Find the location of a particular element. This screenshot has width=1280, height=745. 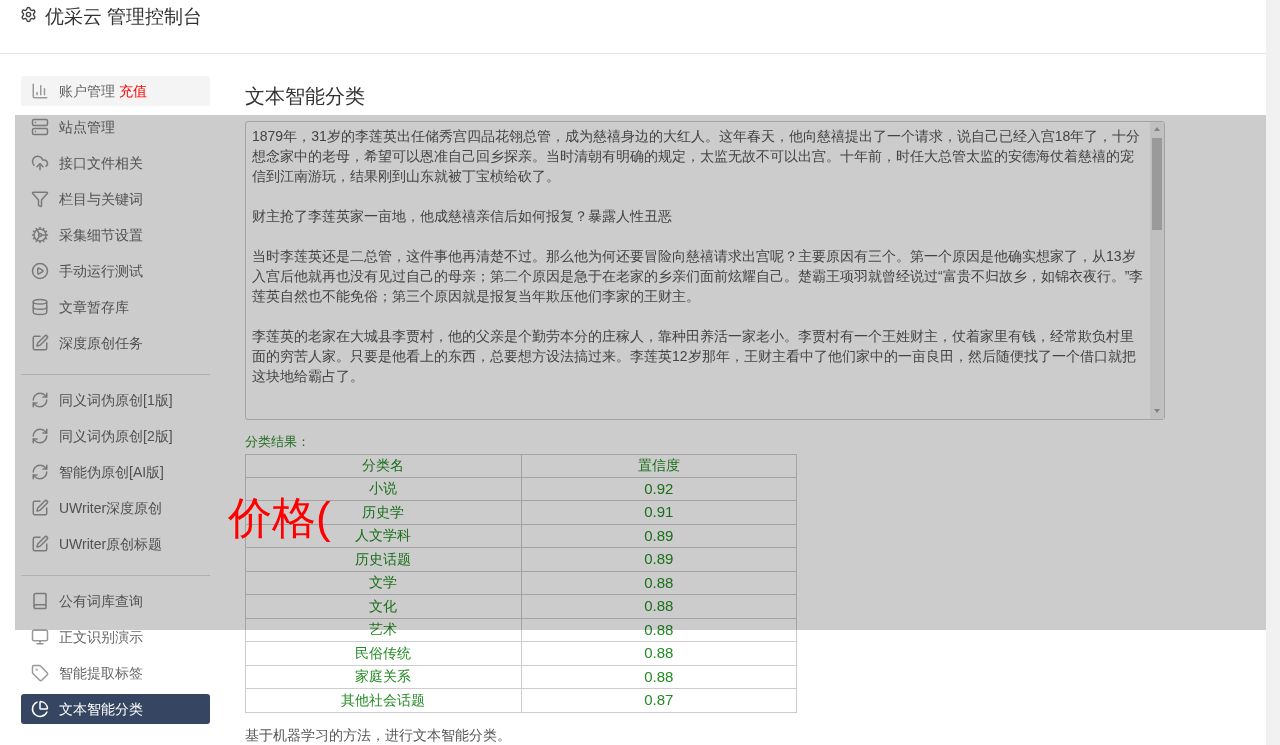

sidebar-item: 智能提取标签 is located at coordinates (115, 673).